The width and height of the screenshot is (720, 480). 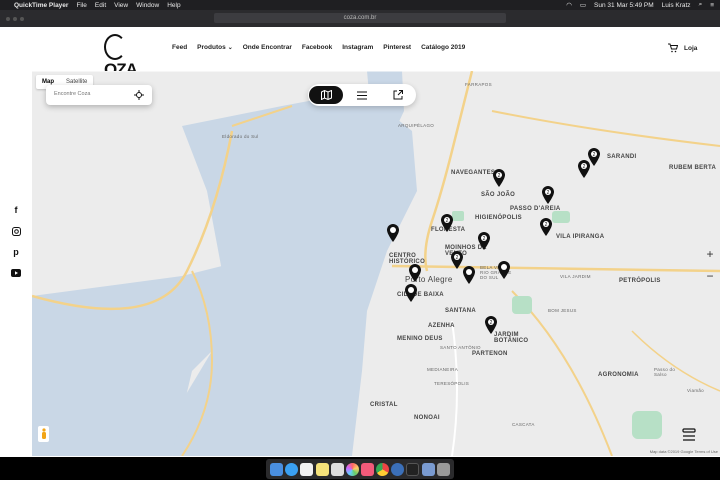 I want to click on nav-instagram: Instagram, so click(x=357, y=47).